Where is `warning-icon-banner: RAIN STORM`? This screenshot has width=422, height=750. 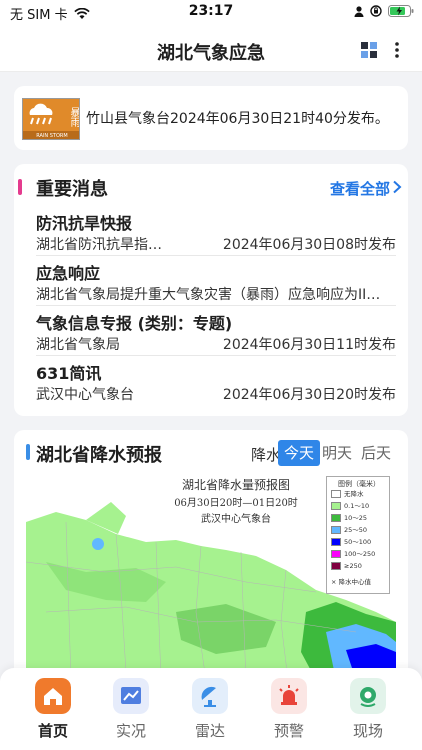
warning-icon-banner: RAIN STORM is located at coordinates (51, 135).